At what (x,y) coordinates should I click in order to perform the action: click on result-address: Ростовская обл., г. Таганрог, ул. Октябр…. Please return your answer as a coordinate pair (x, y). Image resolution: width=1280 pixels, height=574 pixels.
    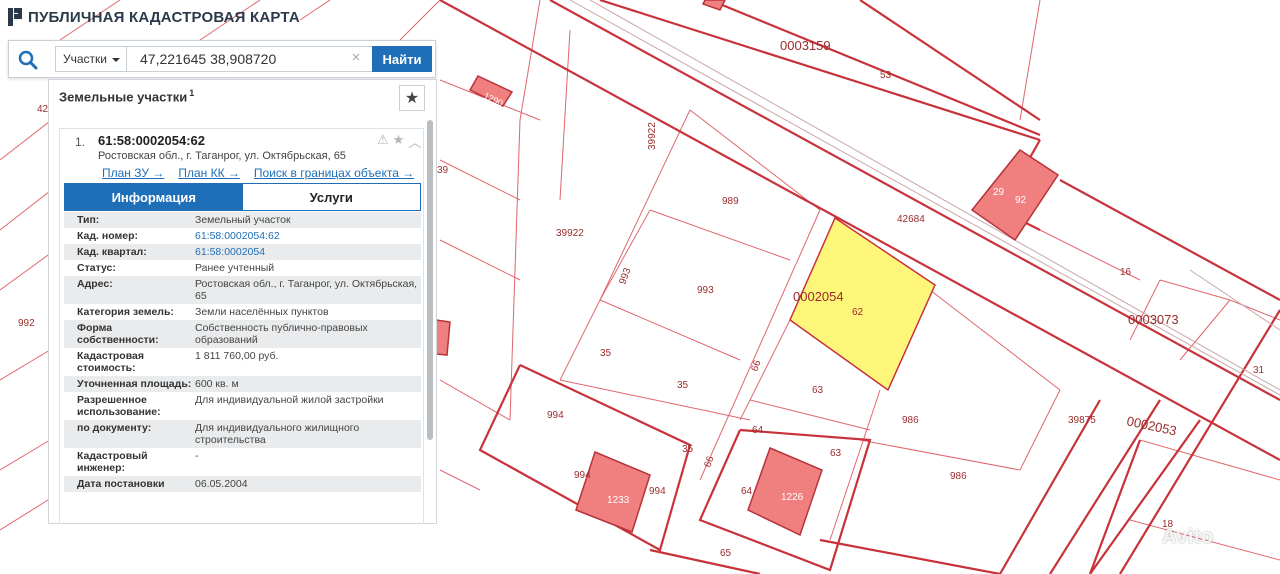
    Looking at the image, I should click on (222, 156).